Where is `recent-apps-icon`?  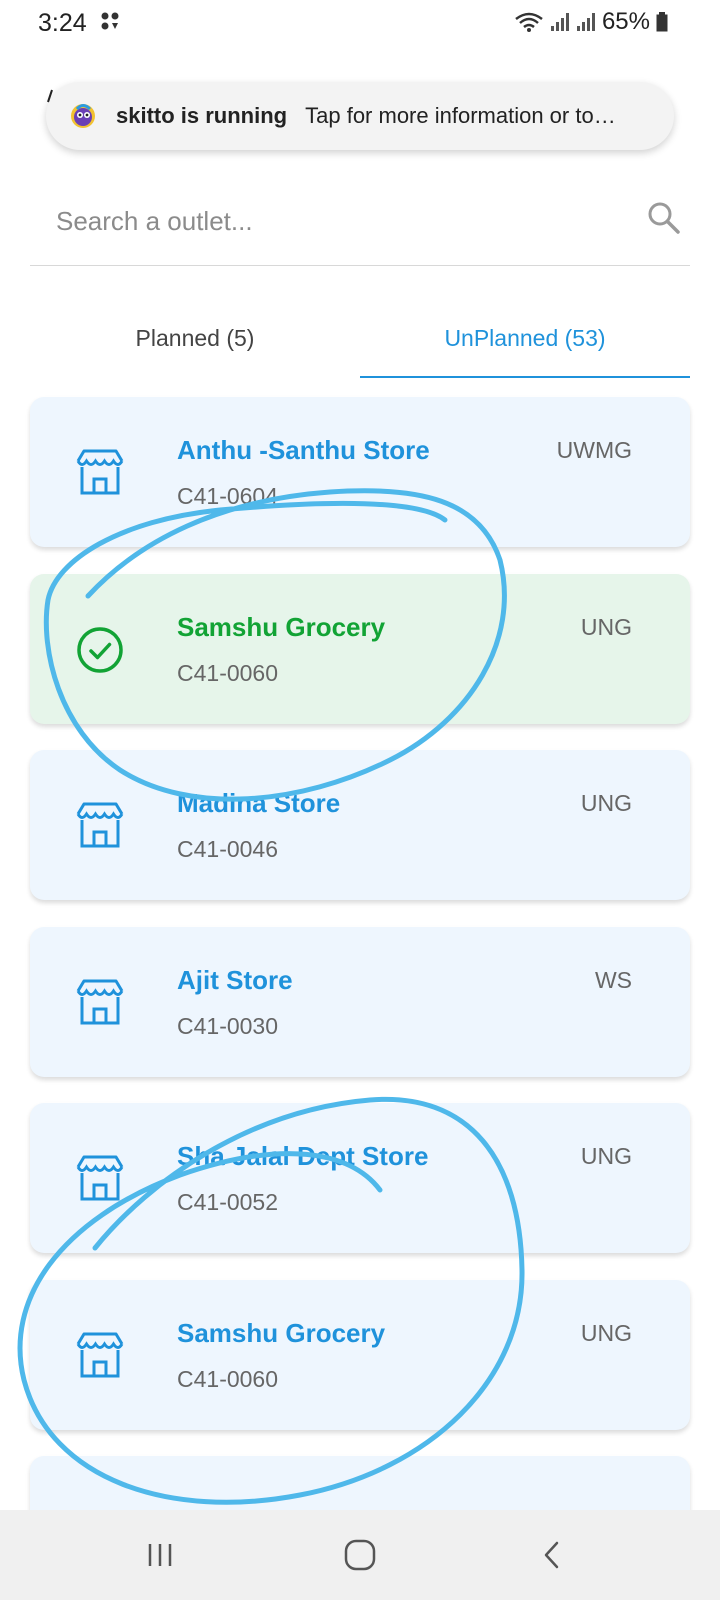 recent-apps-icon is located at coordinates (160, 1555).